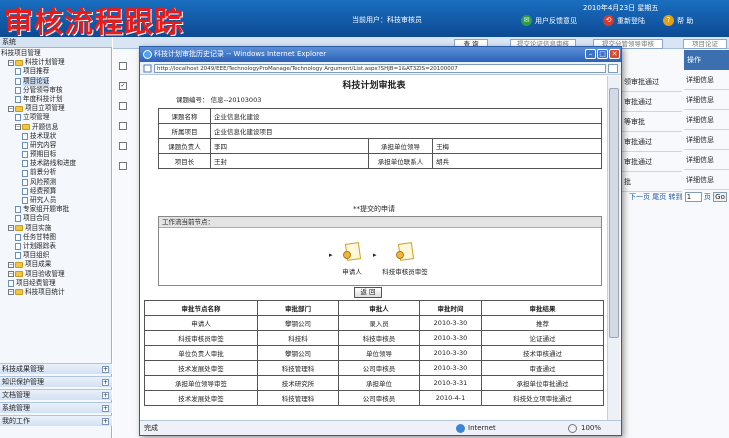 This screenshot has width=729, height=438. Describe the element at coordinates (56, 420) in the screenshot. I see `sidebar-section-mywork: 我的工作 +` at that location.